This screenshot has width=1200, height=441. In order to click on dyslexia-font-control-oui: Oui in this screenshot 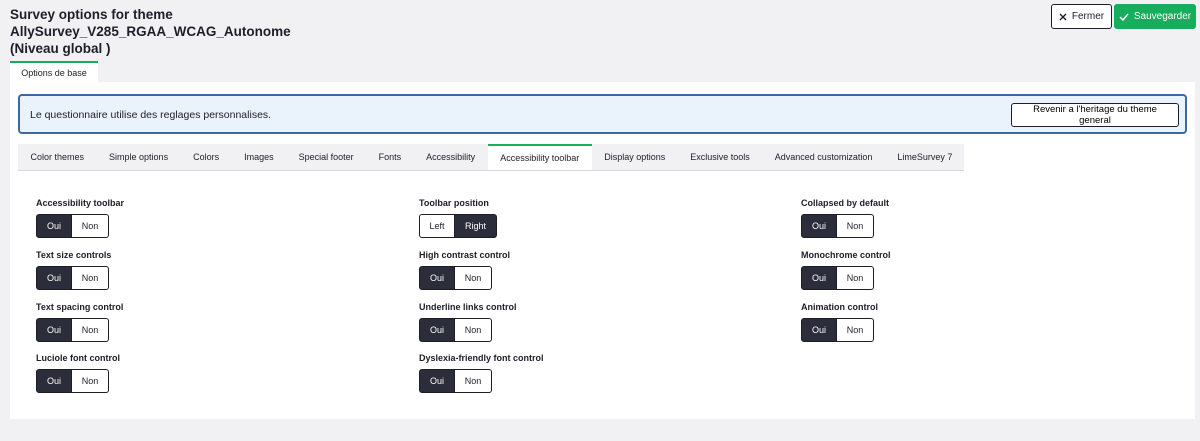, I will do `click(437, 381)`.